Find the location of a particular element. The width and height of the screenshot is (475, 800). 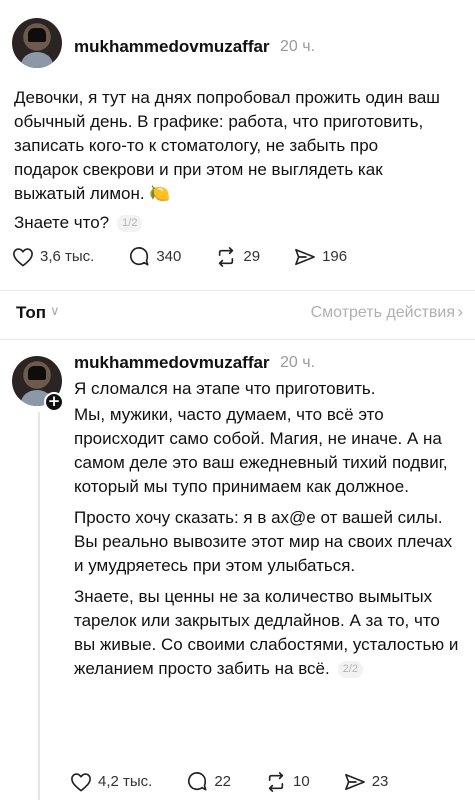

like-count: 4,2 тыс. is located at coordinates (125, 781).